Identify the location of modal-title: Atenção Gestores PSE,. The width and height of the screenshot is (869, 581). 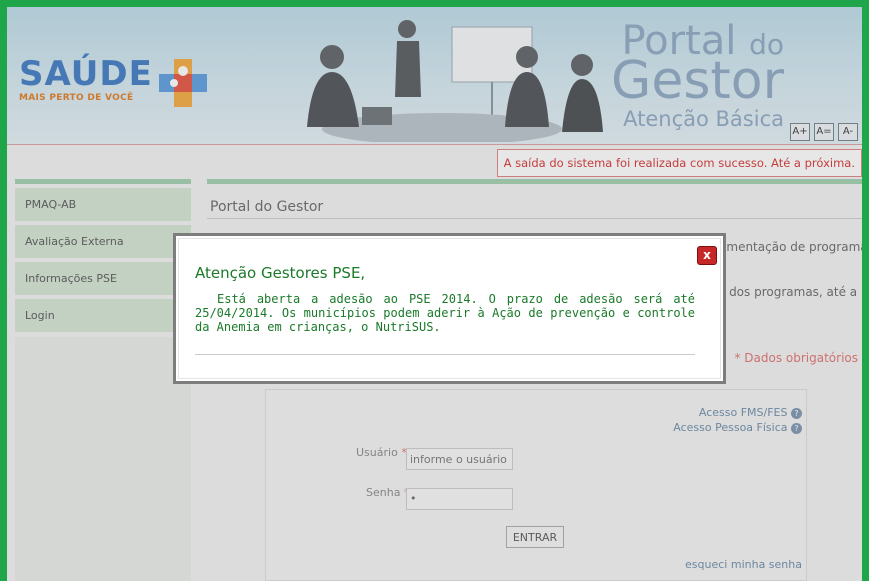
(280, 273).